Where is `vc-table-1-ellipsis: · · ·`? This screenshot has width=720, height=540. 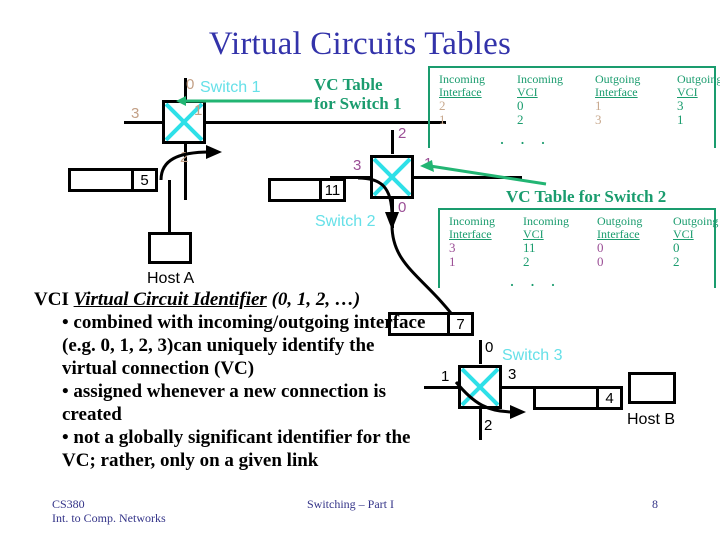 vc-table-1-ellipsis: · · · is located at coordinates (525, 143).